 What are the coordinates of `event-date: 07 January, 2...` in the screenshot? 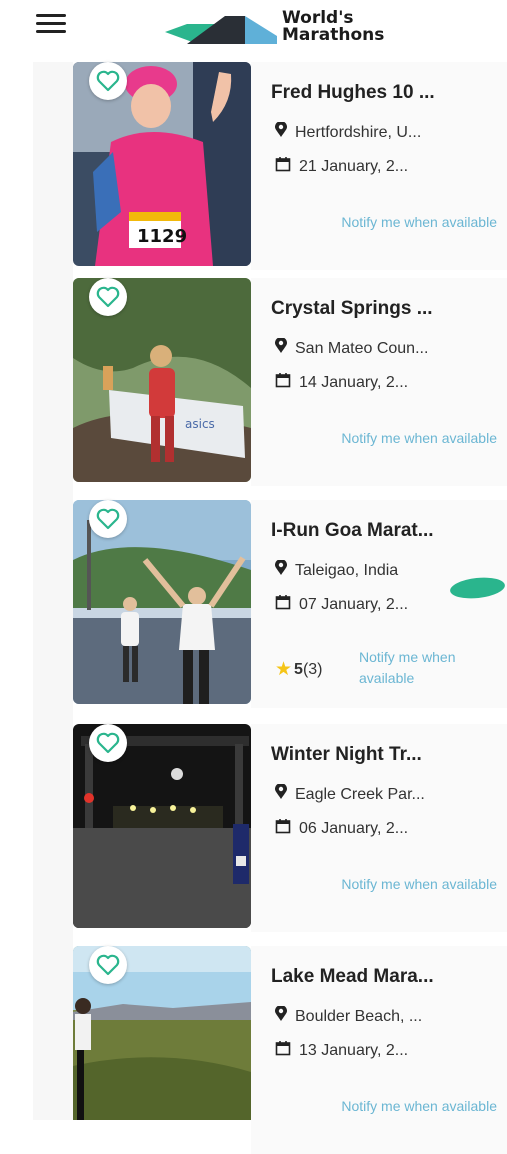 It's located at (341, 604).